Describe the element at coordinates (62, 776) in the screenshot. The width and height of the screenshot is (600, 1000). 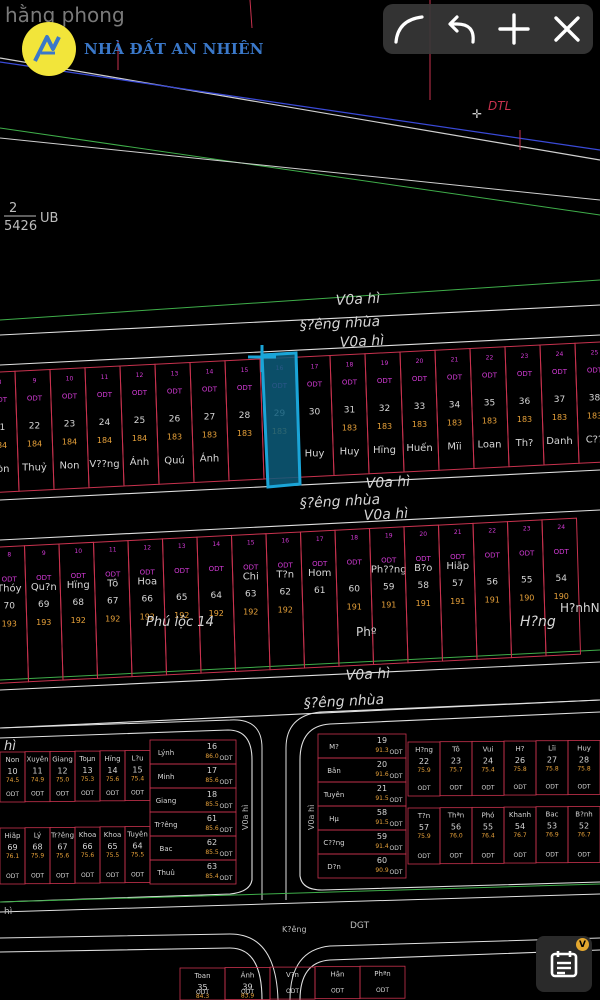
I see `small-lot: Giang 1275.0 ODT` at that location.